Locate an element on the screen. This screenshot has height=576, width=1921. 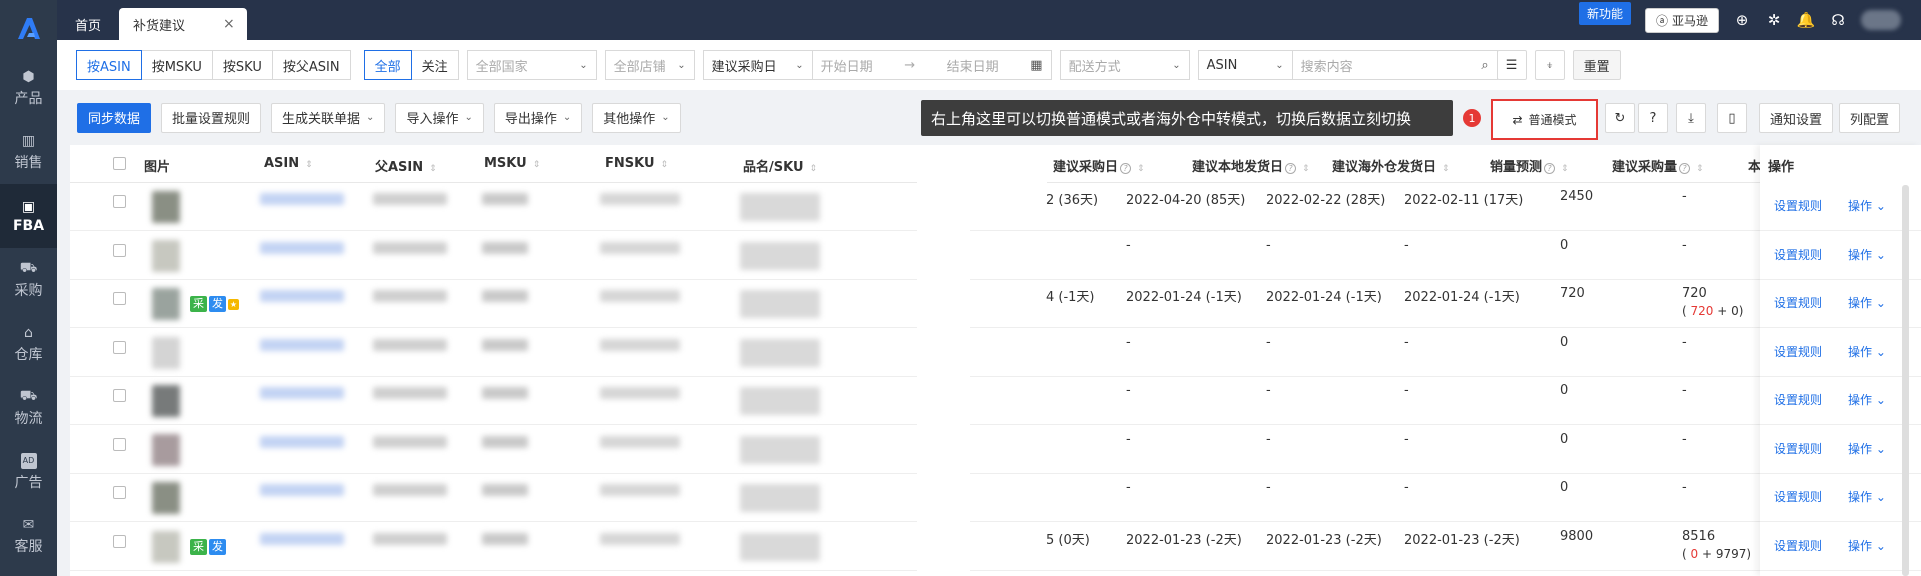
other-actions-button: 其他操作 ⌄ is located at coordinates (636, 117).